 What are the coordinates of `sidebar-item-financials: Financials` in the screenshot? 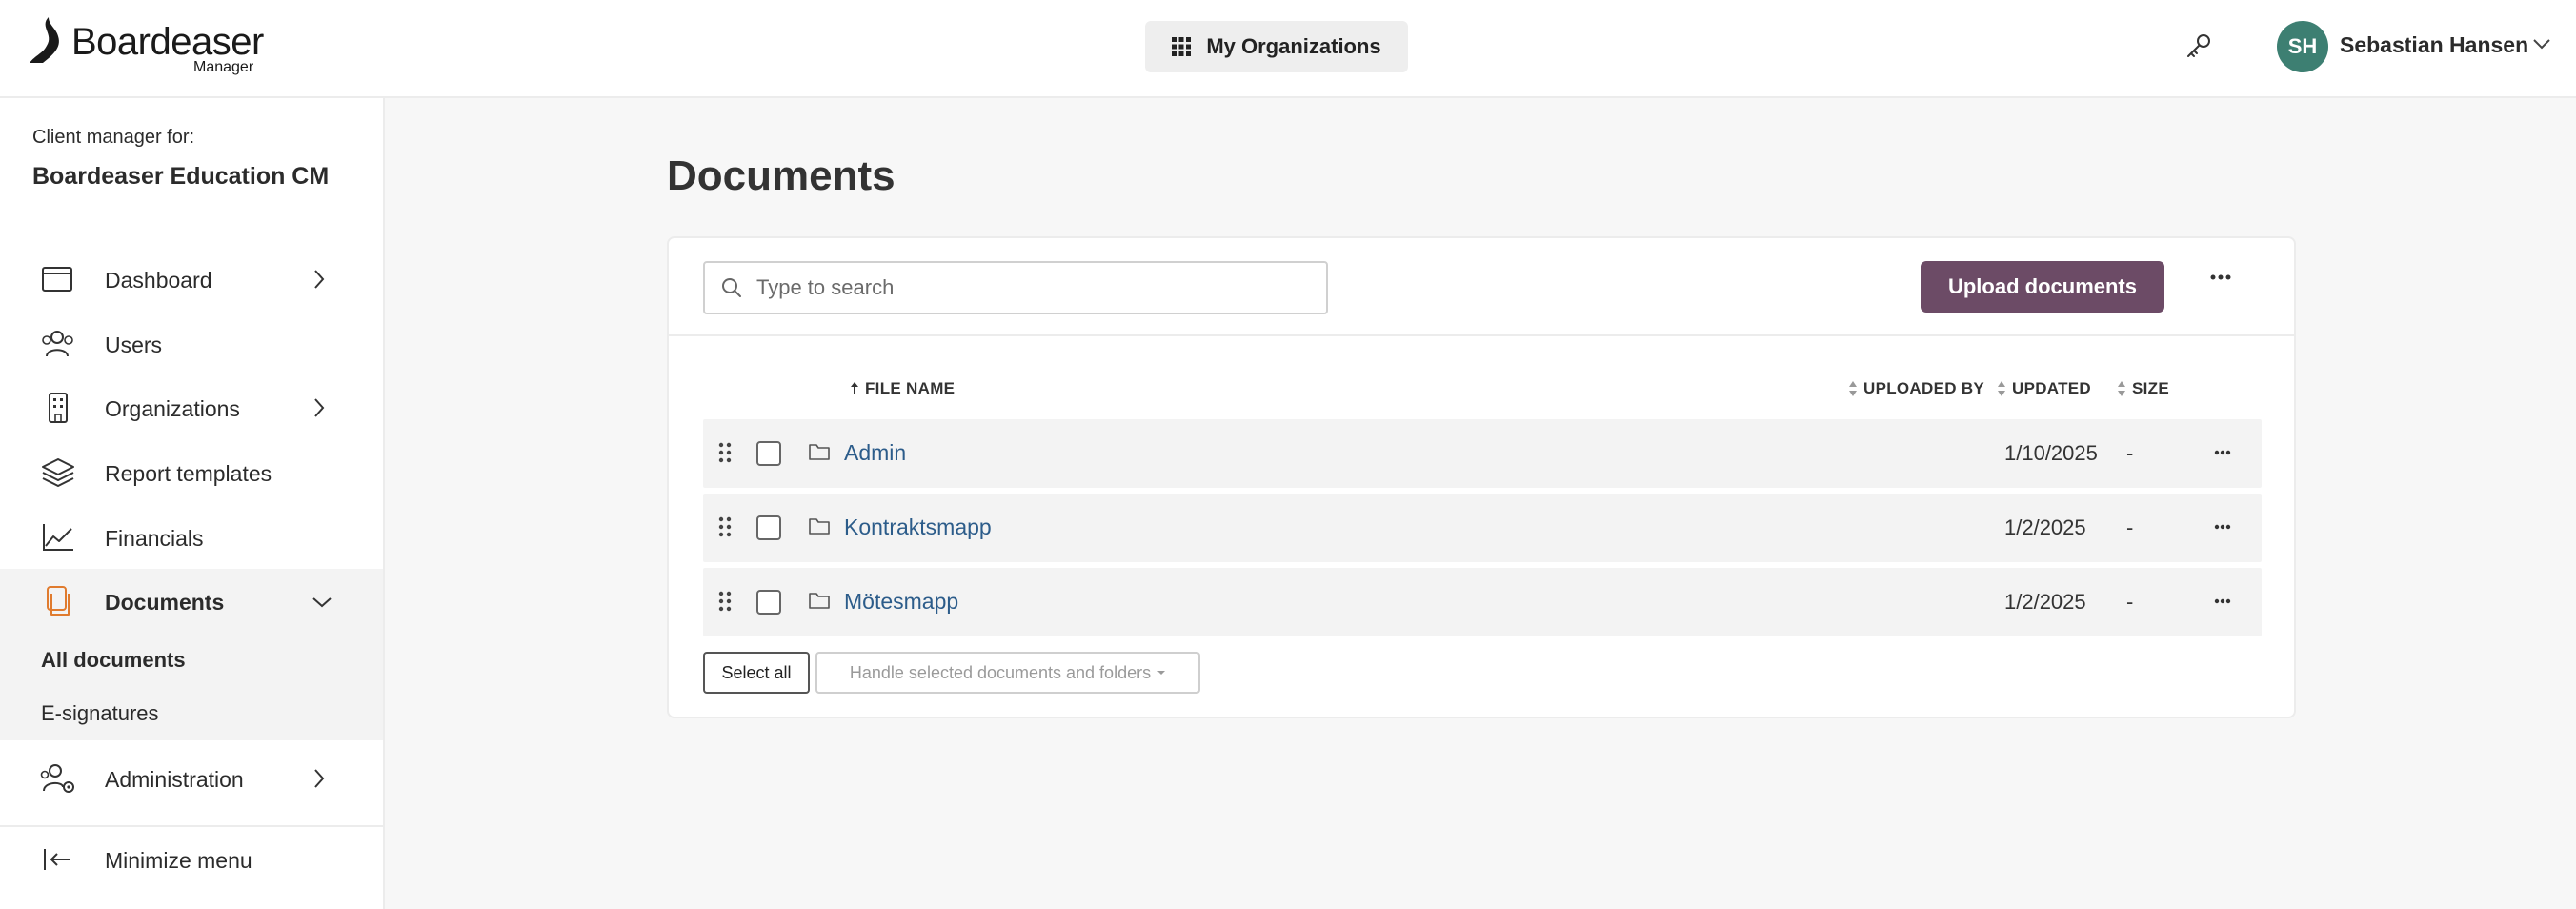 It's located at (191, 538).